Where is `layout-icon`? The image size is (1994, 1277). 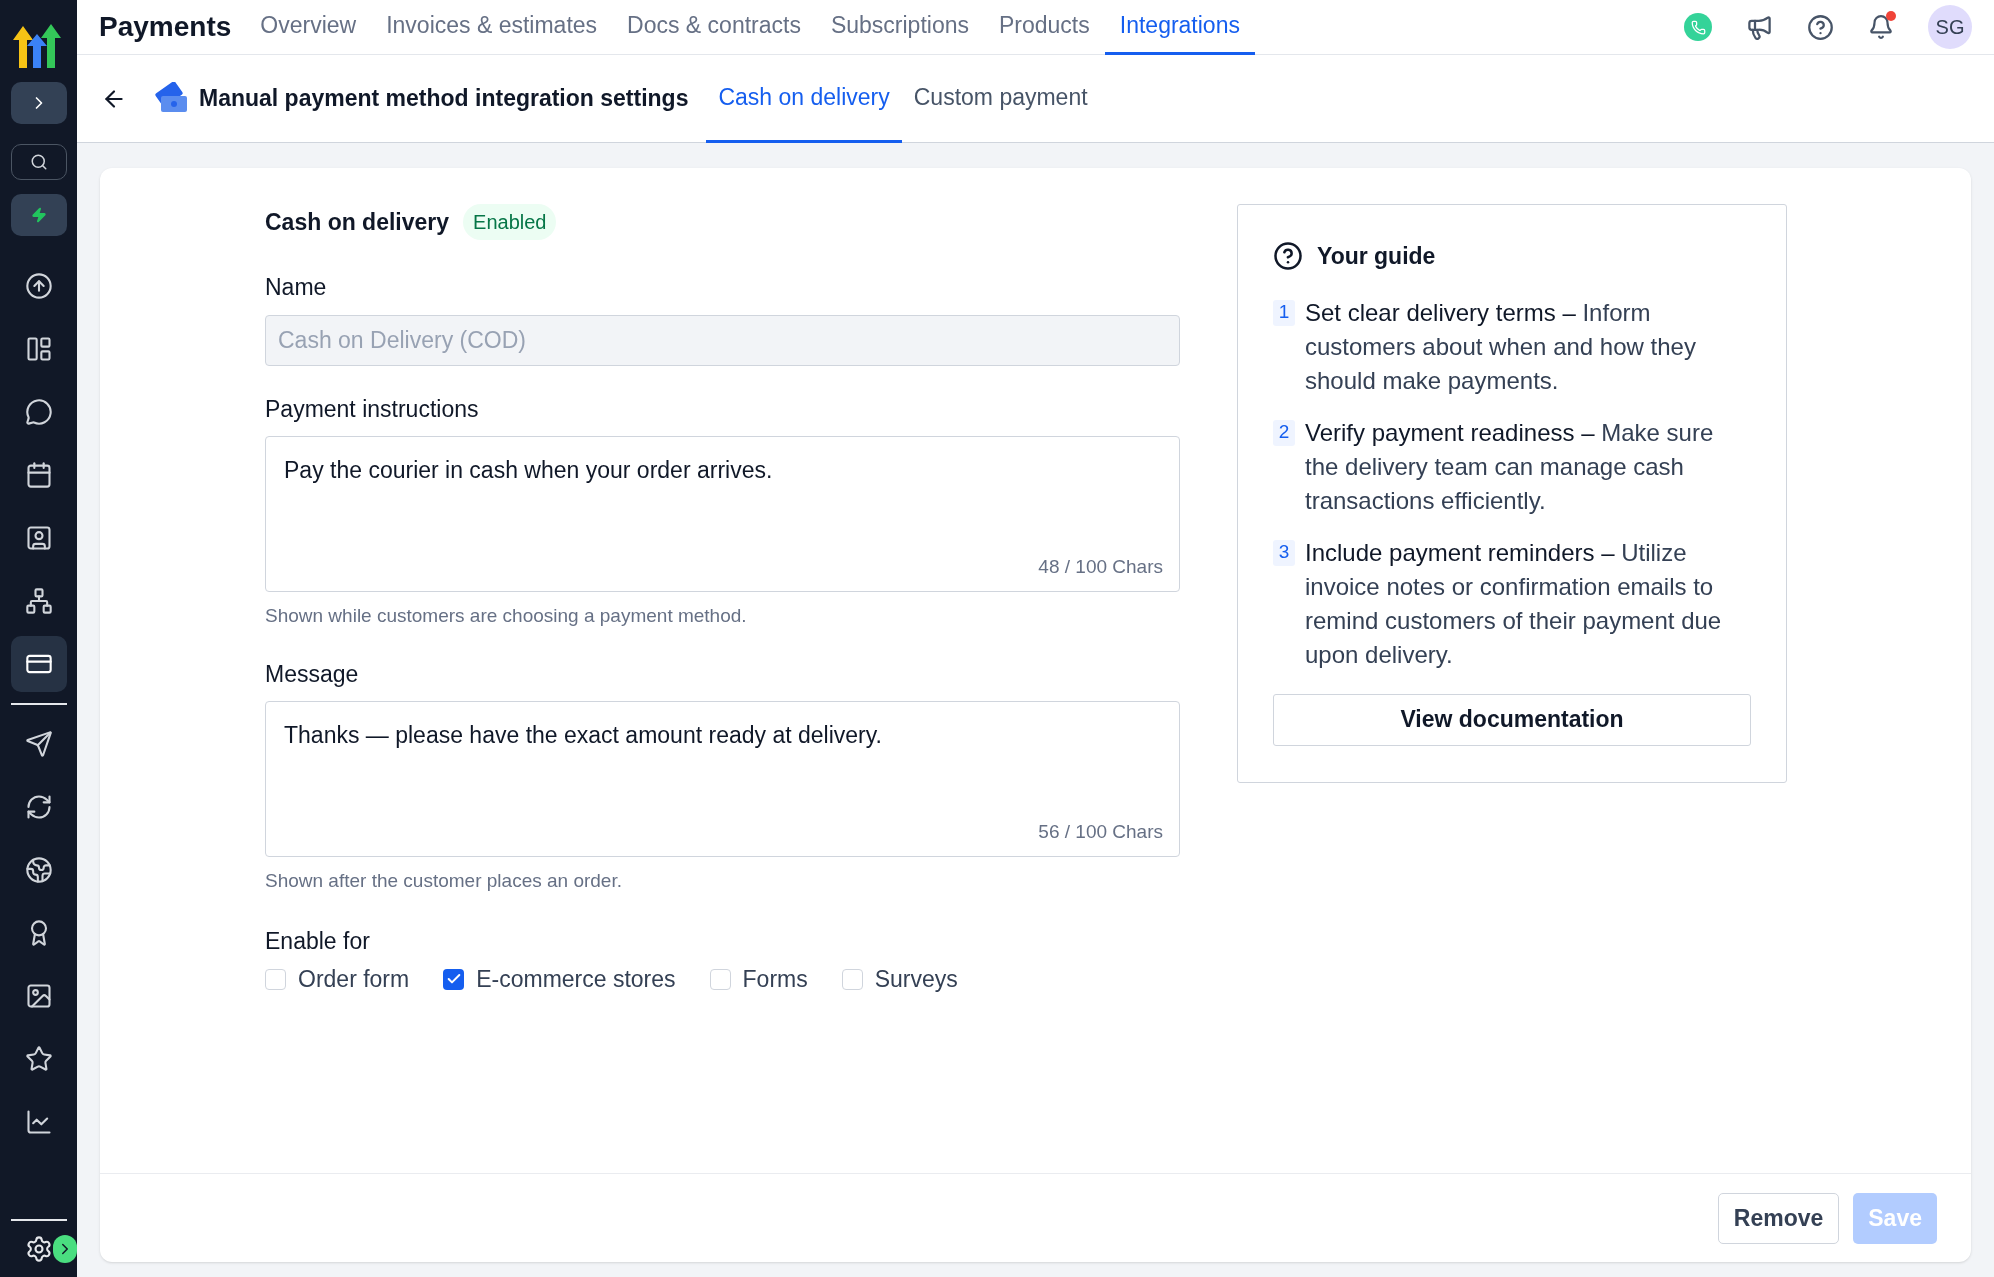 layout-icon is located at coordinates (38, 349).